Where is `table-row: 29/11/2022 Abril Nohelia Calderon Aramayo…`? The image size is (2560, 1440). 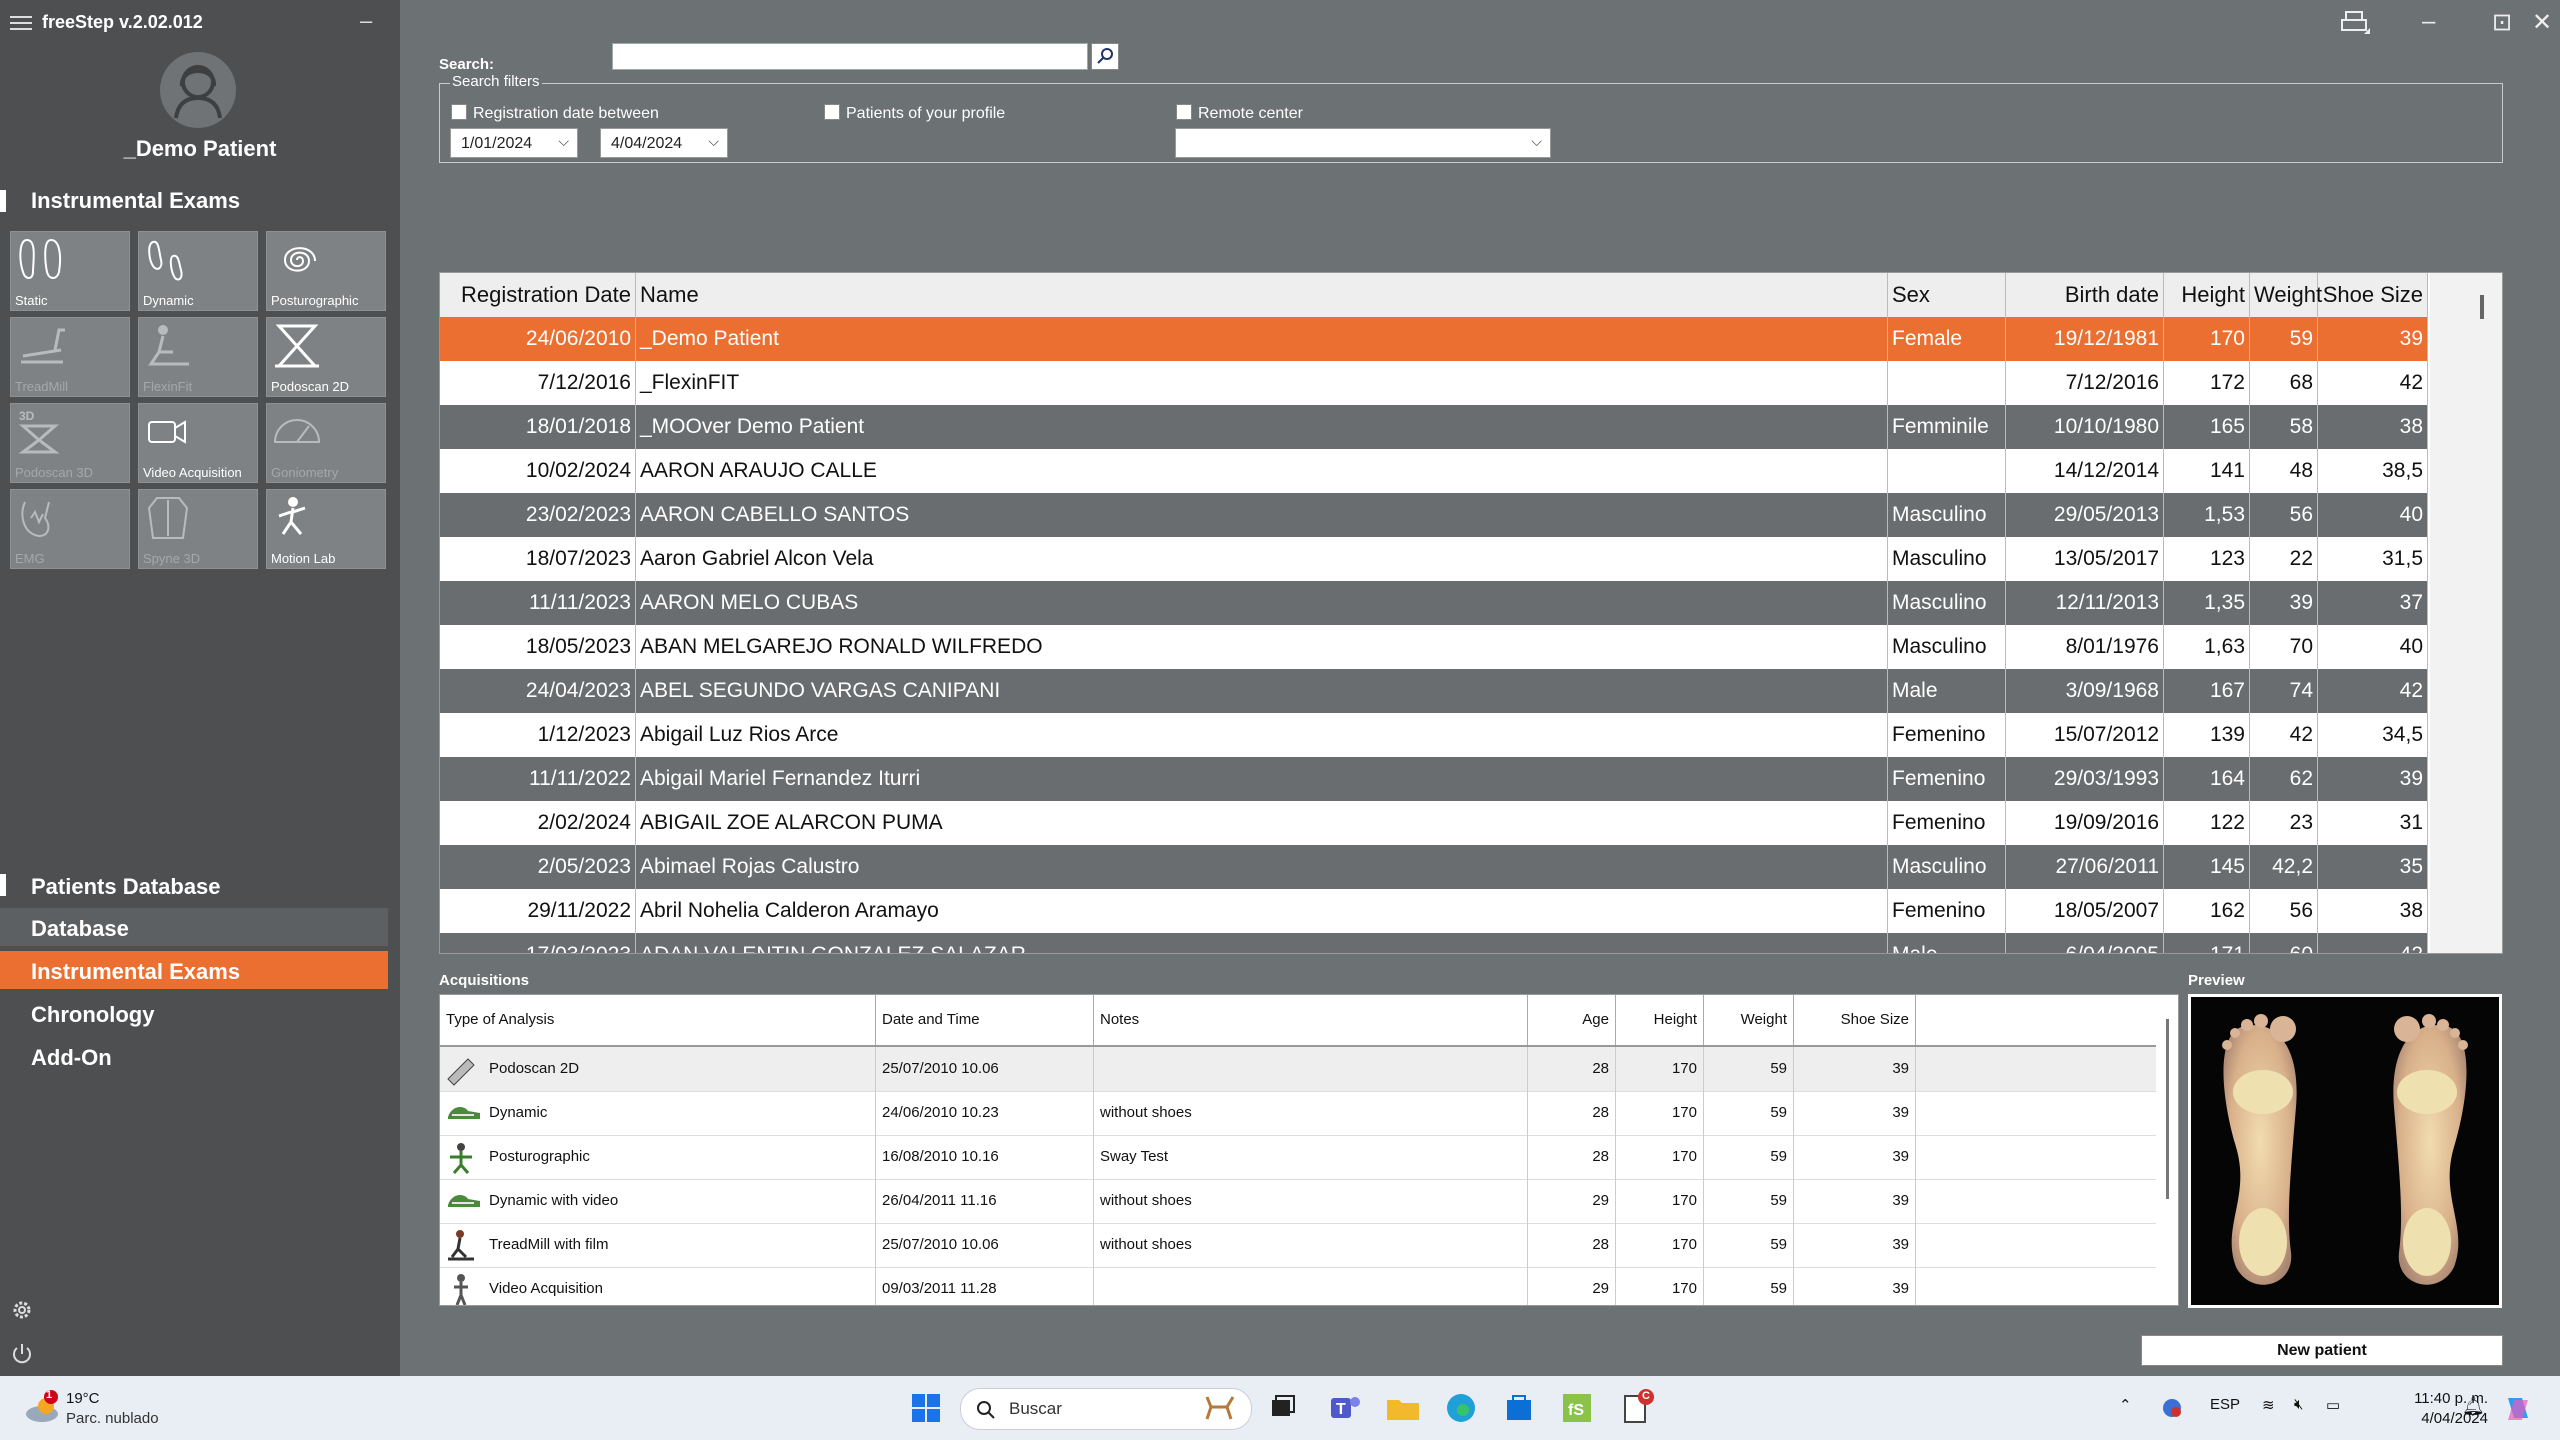 table-row: 29/11/2022 Abril Nohelia Calderon Aramayo… is located at coordinates (1434, 911).